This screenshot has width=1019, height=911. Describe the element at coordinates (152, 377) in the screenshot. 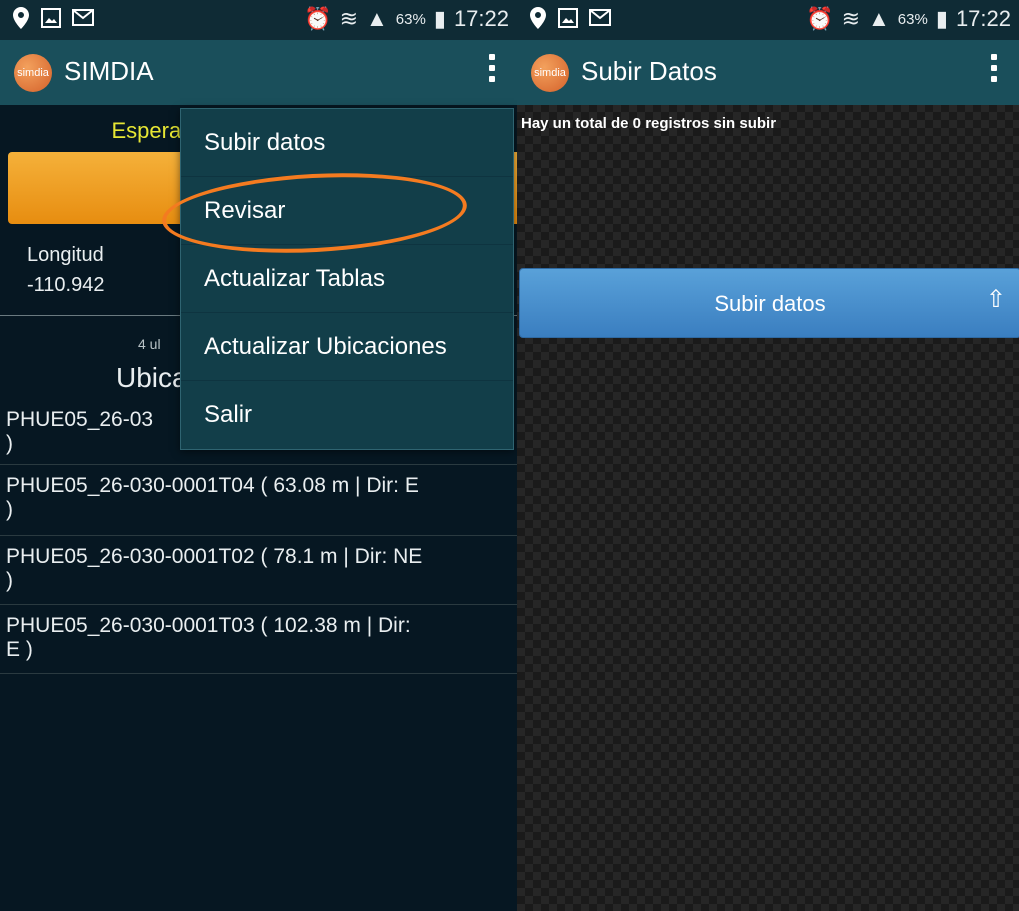

I see `section-title: Ubica` at that location.